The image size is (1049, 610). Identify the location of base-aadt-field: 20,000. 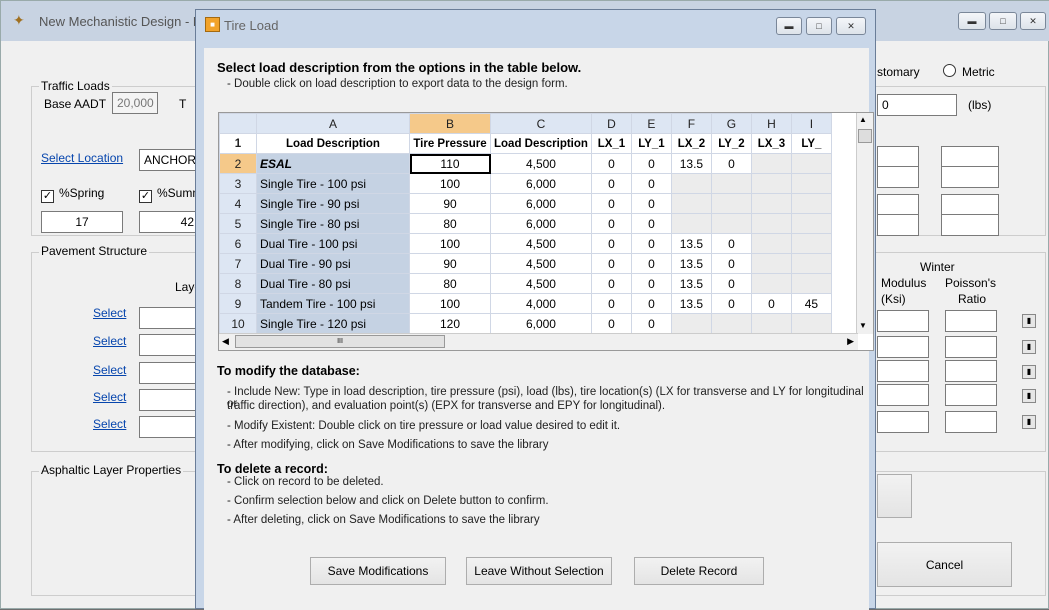
(135, 103).